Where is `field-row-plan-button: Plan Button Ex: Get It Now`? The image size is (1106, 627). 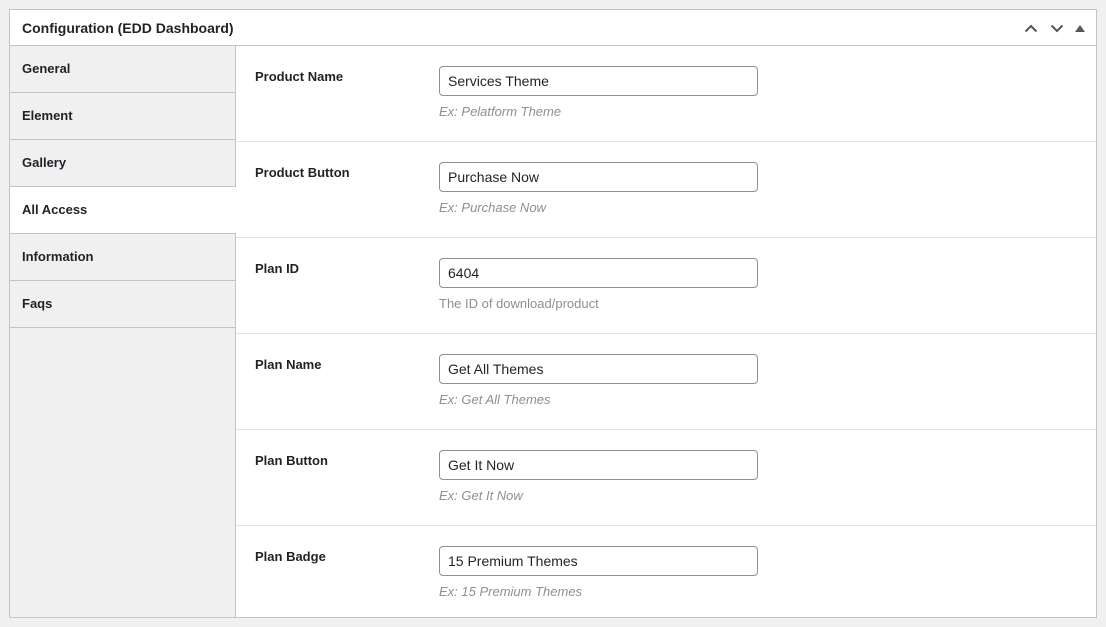 field-row-plan-button: Plan Button Ex: Get It Now is located at coordinates (666, 478).